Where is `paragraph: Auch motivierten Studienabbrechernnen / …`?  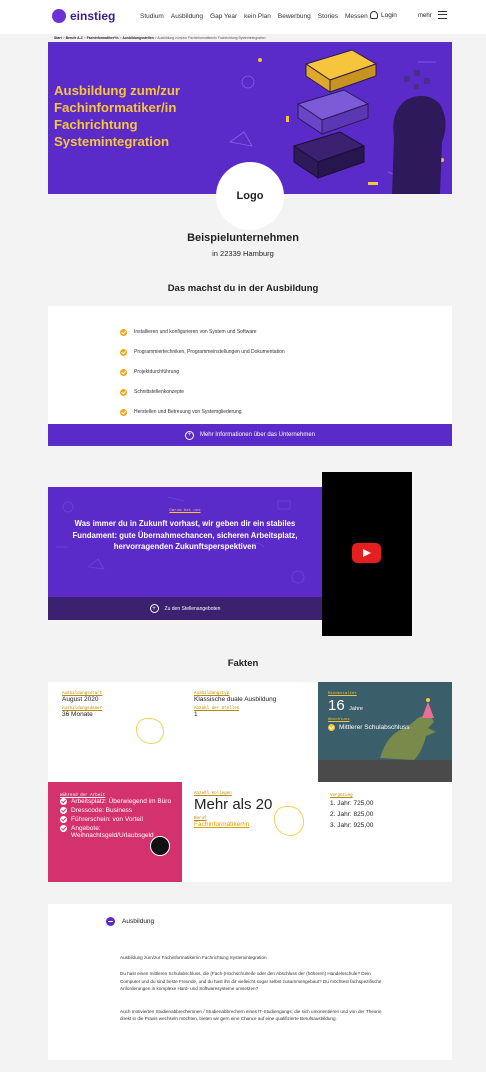
paragraph: Auch motivierten Studienabbrechernnen / … is located at coordinates (251, 1015).